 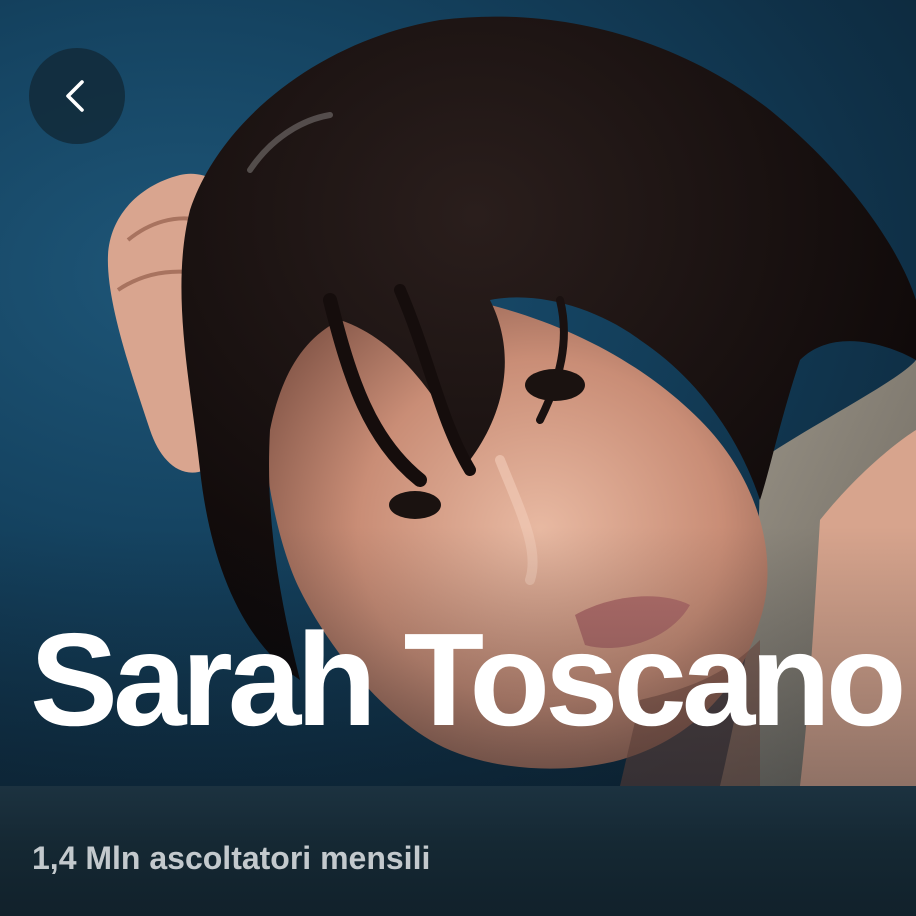 I want to click on chevron-left-icon, so click(x=75, y=96).